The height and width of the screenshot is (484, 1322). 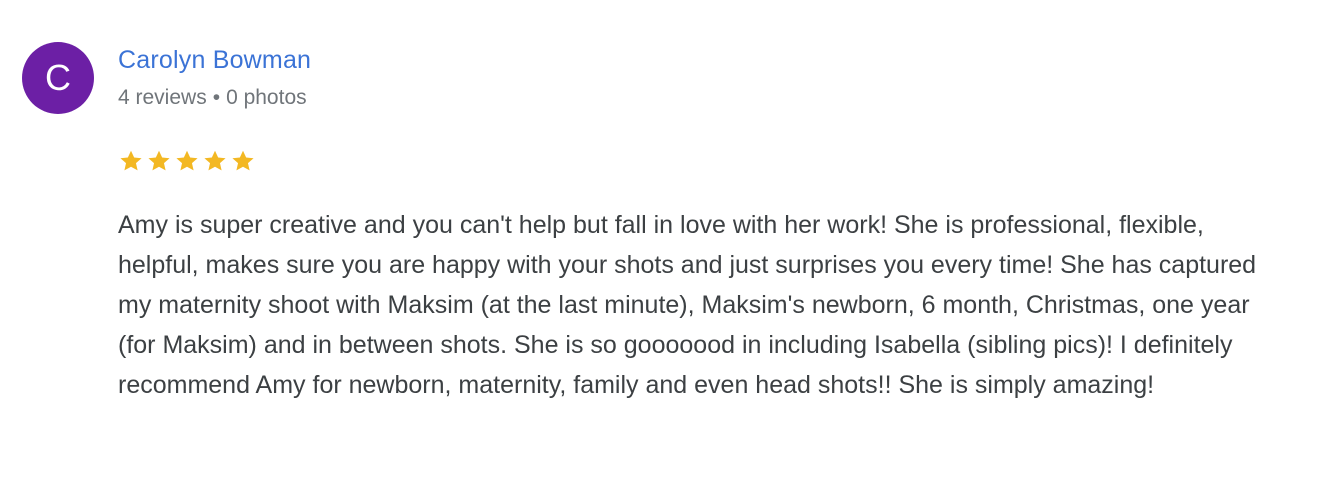 I want to click on reviewer-name-link: Carolyn Bowman, so click(x=214, y=60).